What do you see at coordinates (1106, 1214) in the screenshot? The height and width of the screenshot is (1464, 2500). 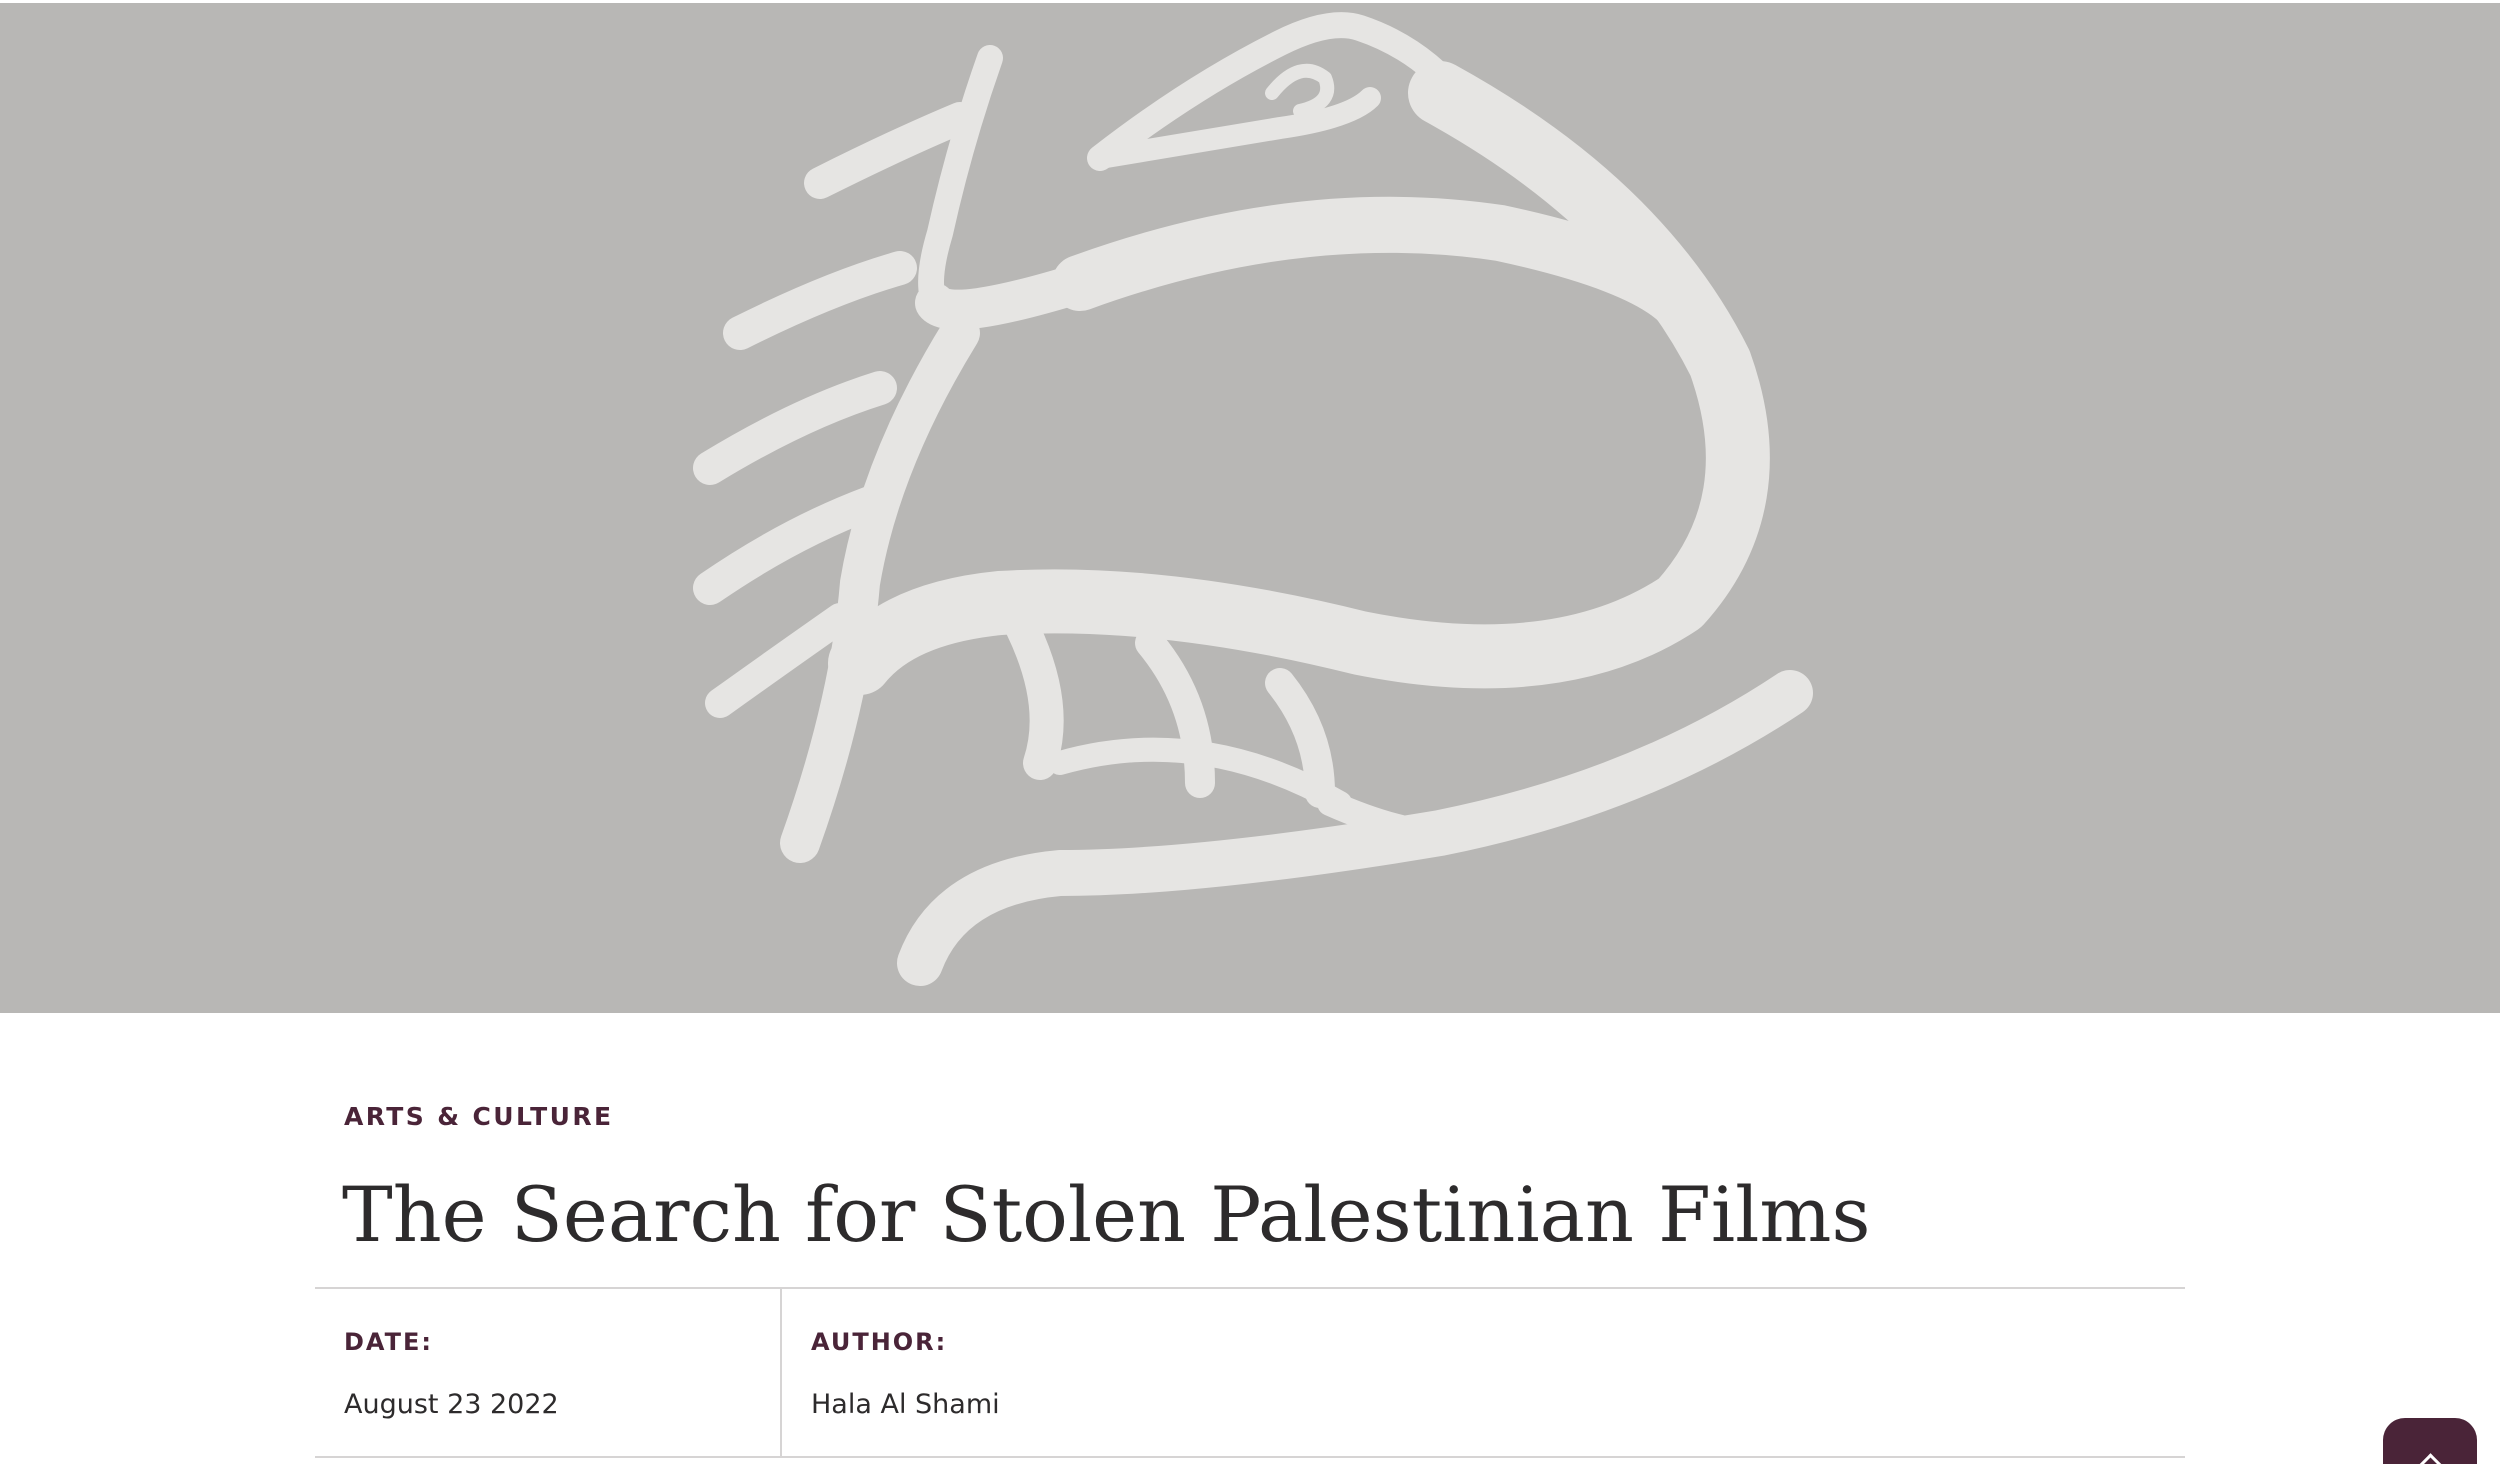 I see `article-title: The Search for Stolen Palestinian Films` at bounding box center [1106, 1214].